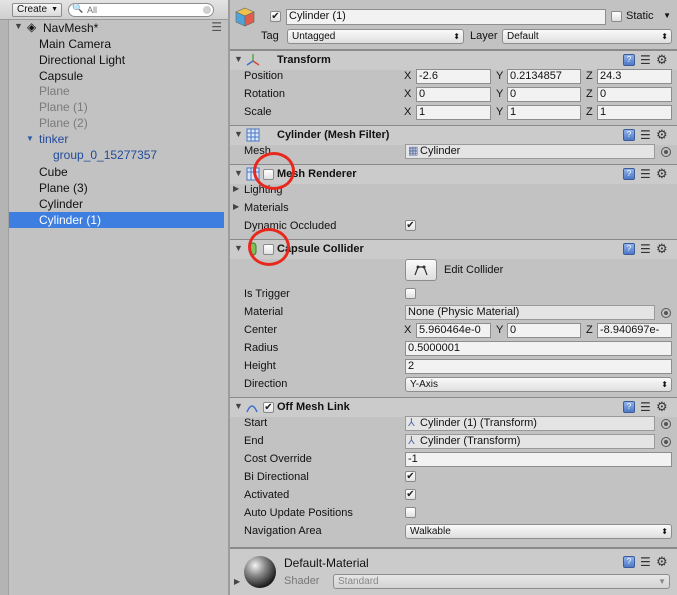  I want to click on activated-checkbox, so click(410, 494).